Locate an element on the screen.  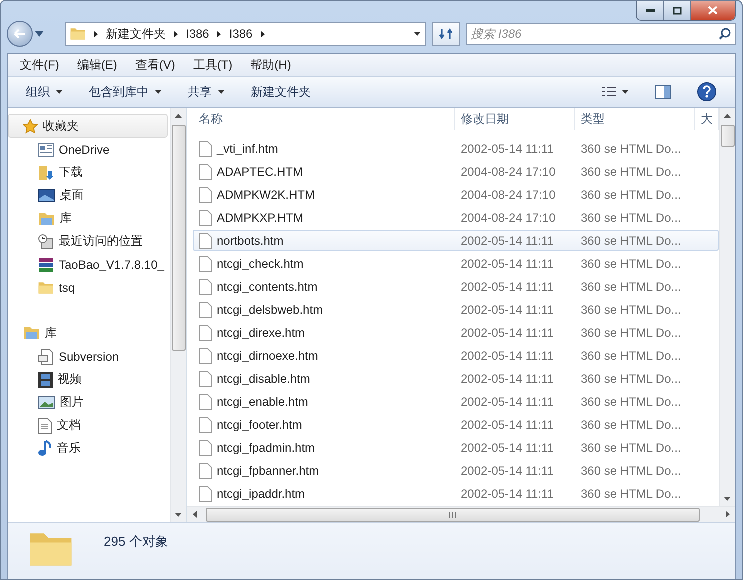
breadcrumb: 新建文件夹 is located at coordinates (136, 34).